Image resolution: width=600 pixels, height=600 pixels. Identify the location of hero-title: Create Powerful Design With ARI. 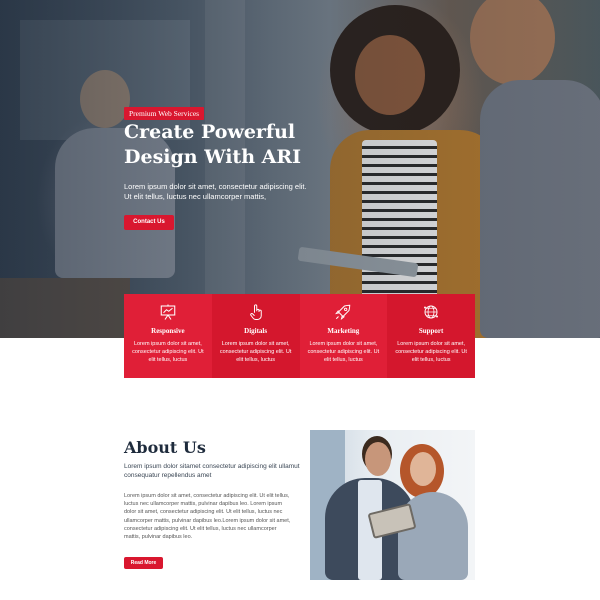
(213, 144).